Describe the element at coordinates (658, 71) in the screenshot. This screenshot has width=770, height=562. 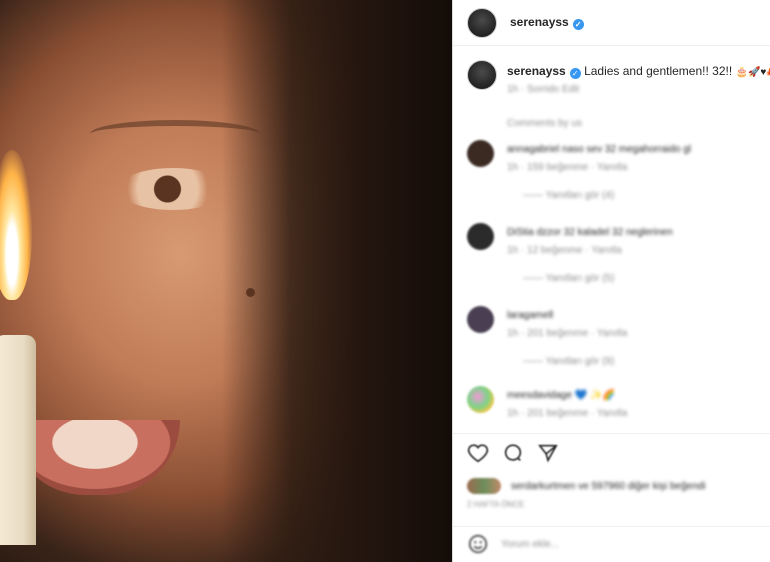
I see `caption-text: Ladies and gentlemen!! 32!!` at that location.